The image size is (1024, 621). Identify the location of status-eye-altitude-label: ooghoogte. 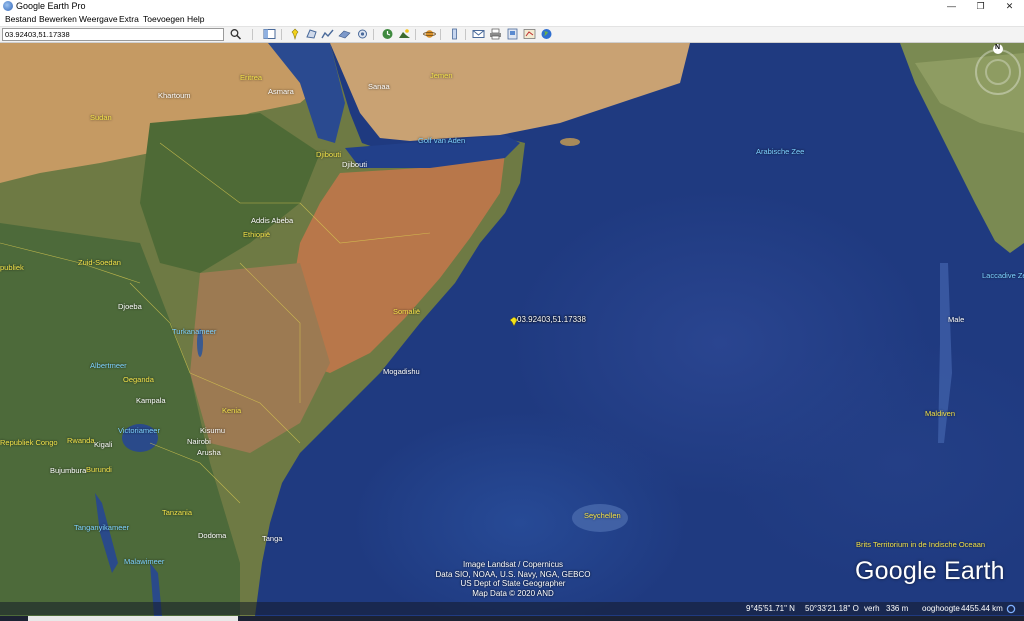
(941, 608).